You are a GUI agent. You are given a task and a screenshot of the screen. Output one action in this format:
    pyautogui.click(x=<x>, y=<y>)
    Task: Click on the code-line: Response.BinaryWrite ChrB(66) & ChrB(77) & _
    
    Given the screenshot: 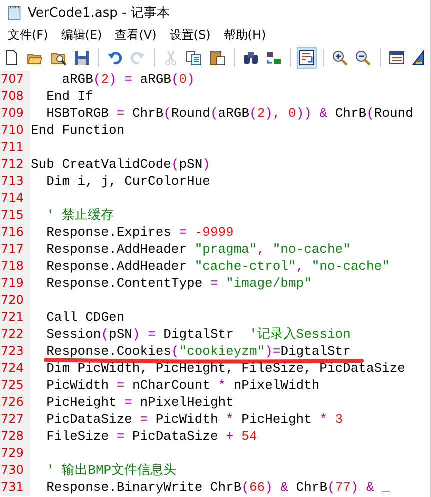 What is the action you would take?
    pyautogui.click(x=218, y=487)
    